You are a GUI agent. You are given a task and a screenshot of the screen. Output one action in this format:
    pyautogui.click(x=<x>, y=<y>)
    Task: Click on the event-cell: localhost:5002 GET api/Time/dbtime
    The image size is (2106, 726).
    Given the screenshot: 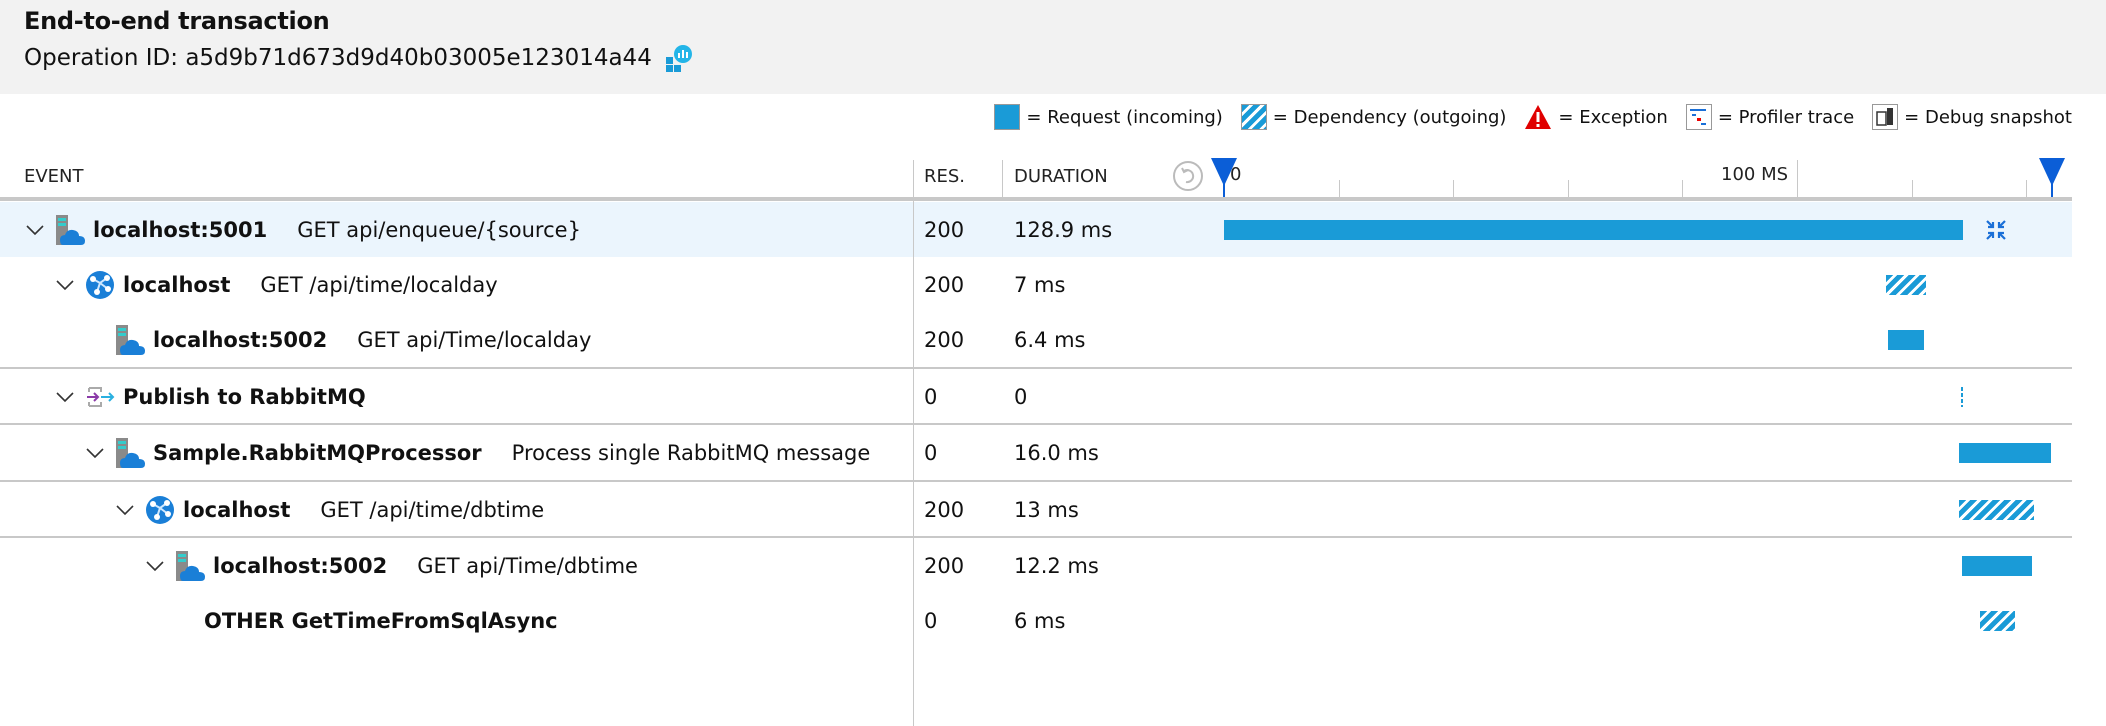 What is the action you would take?
    pyautogui.click(x=425, y=565)
    